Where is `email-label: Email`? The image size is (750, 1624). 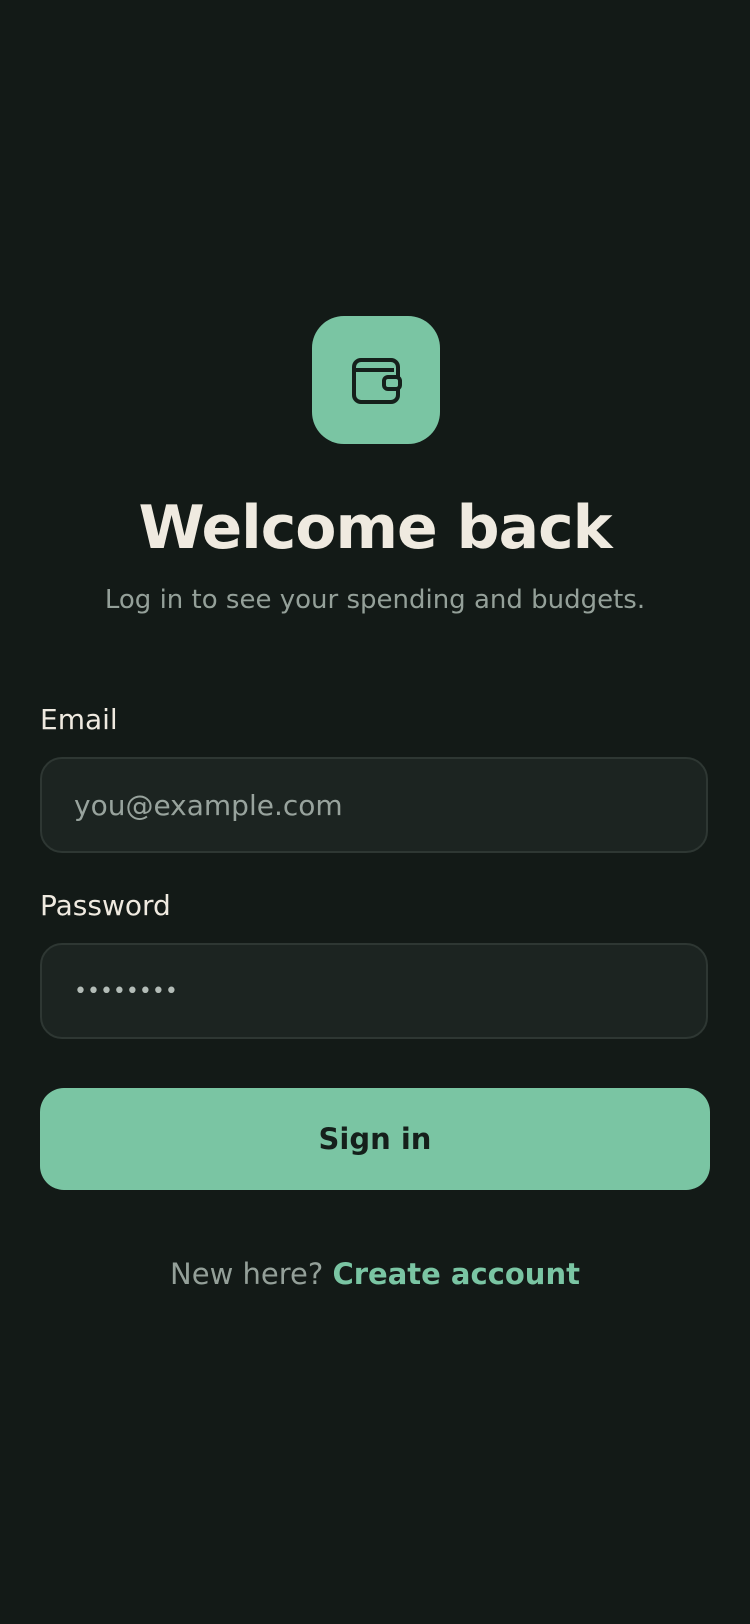
email-label: Email is located at coordinates (79, 719).